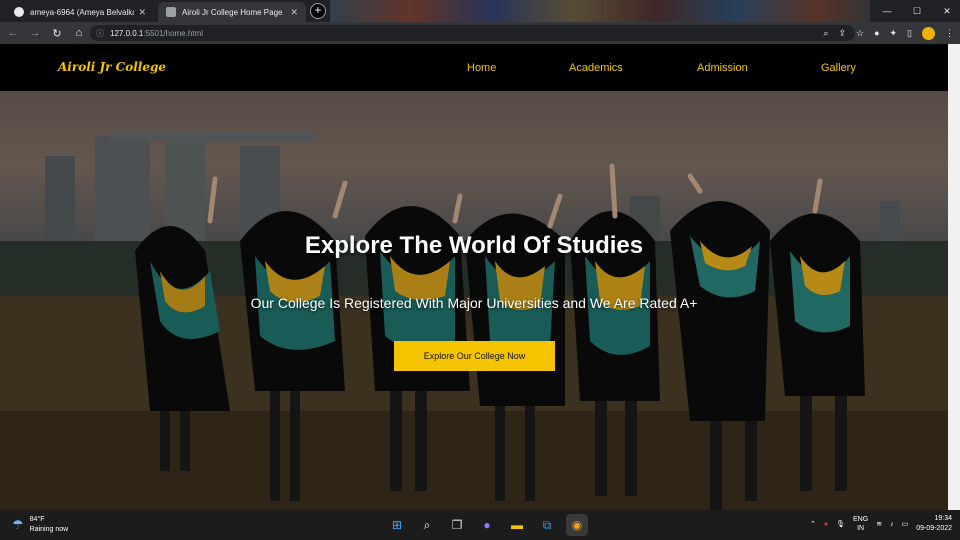 The width and height of the screenshot is (960, 540). Describe the element at coordinates (838, 68) in the screenshot. I see `nav-gallery-link: Gallery` at that location.